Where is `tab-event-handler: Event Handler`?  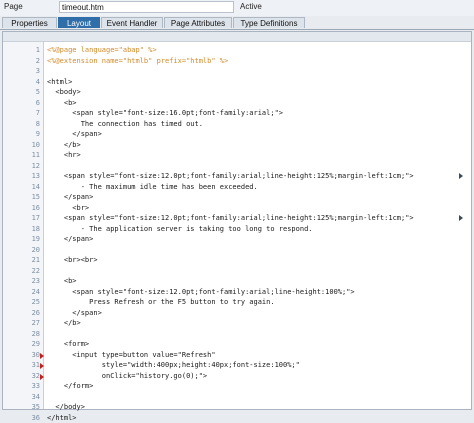 tab-event-handler: Event Handler is located at coordinates (132, 22).